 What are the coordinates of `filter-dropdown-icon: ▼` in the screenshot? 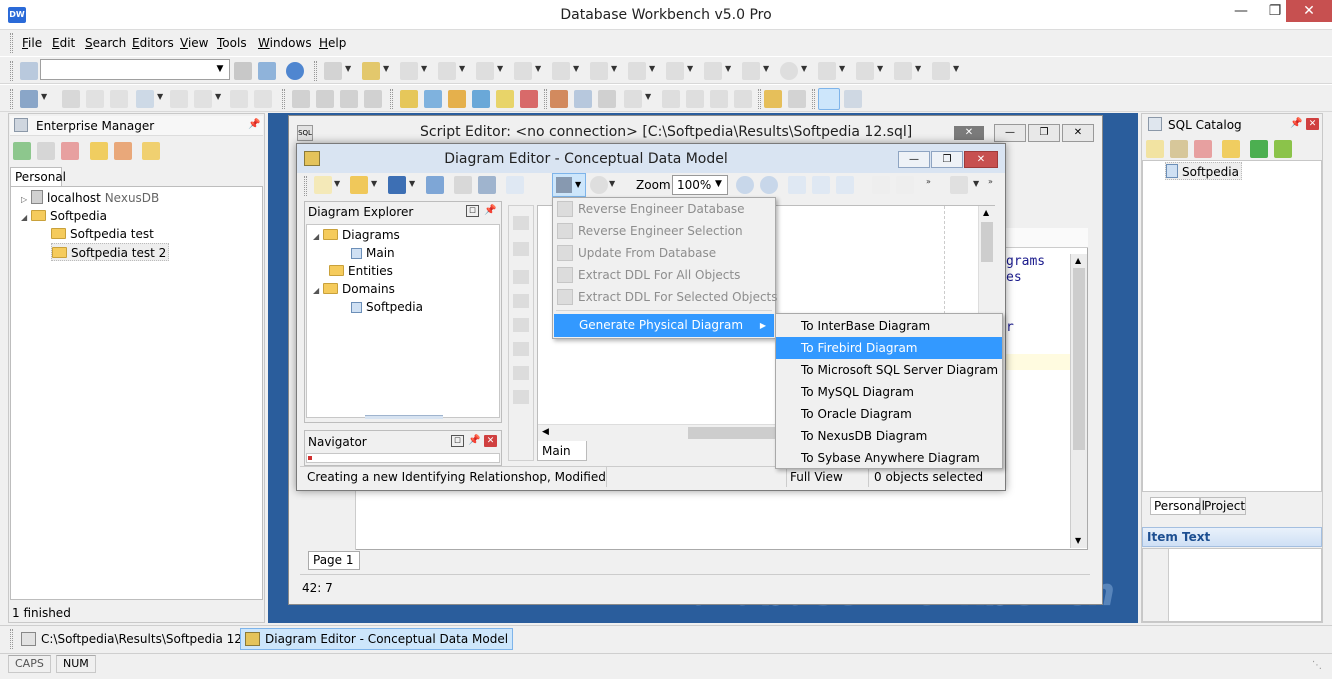 It's located at (881, 68).